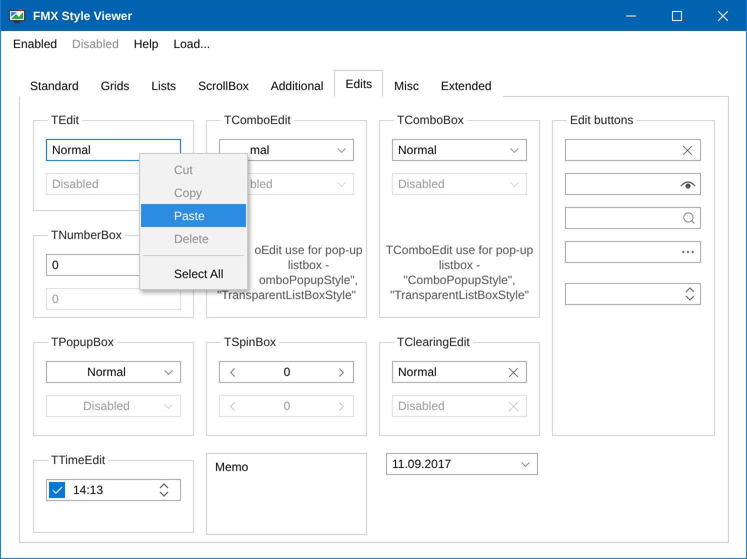  What do you see at coordinates (257, 120) in the screenshot?
I see `group-title: TComboEdit` at bounding box center [257, 120].